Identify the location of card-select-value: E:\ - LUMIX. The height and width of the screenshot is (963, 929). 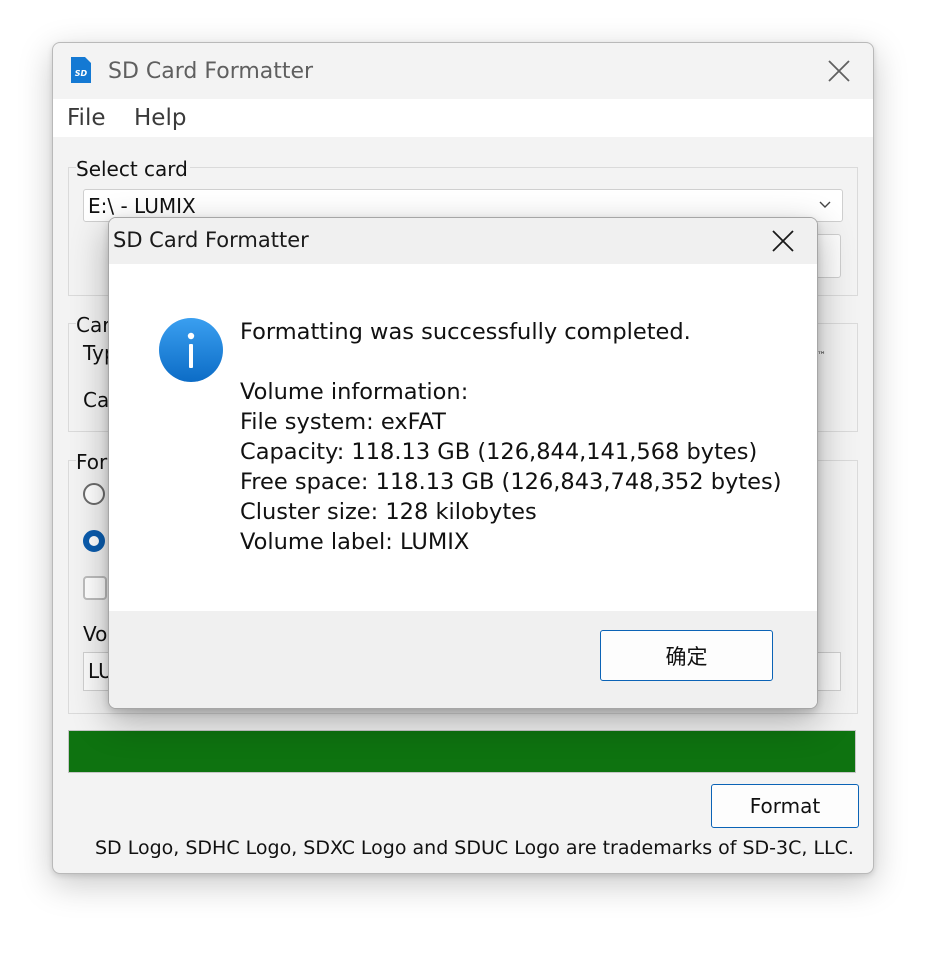
(142, 206).